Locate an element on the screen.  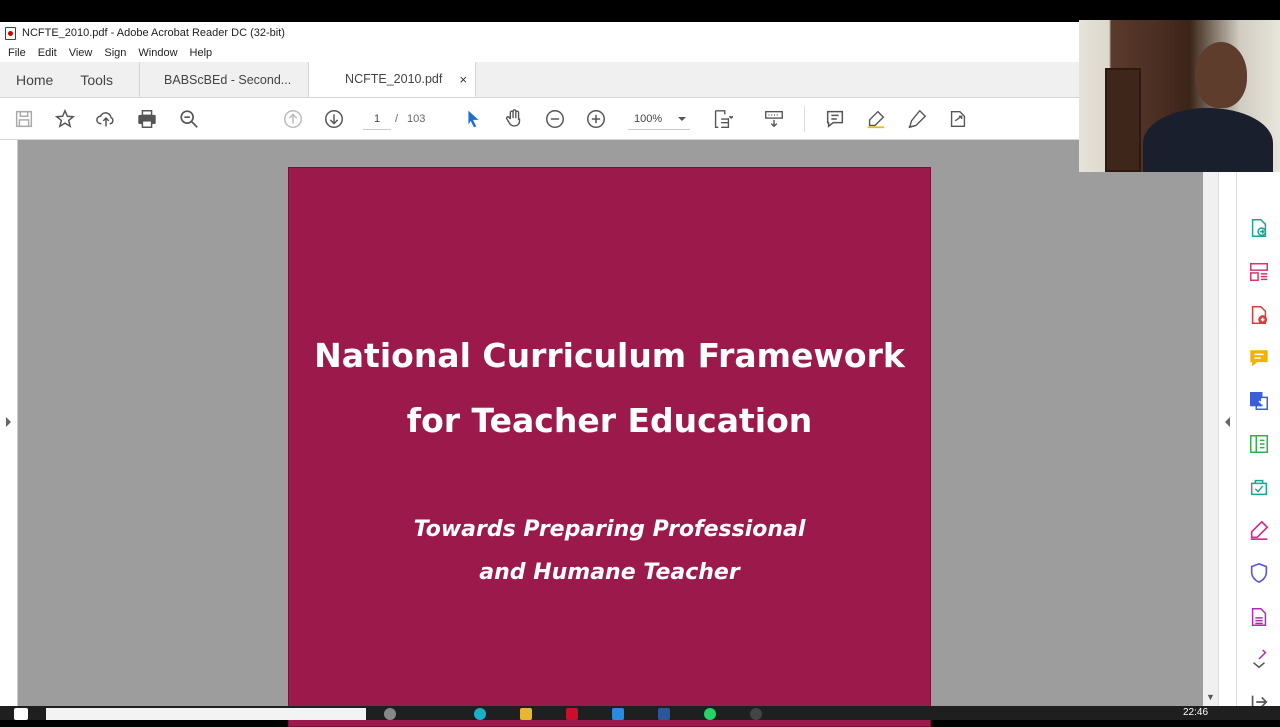
document-subtitle-line2: and Humane Teacher is located at coordinates (609, 572).